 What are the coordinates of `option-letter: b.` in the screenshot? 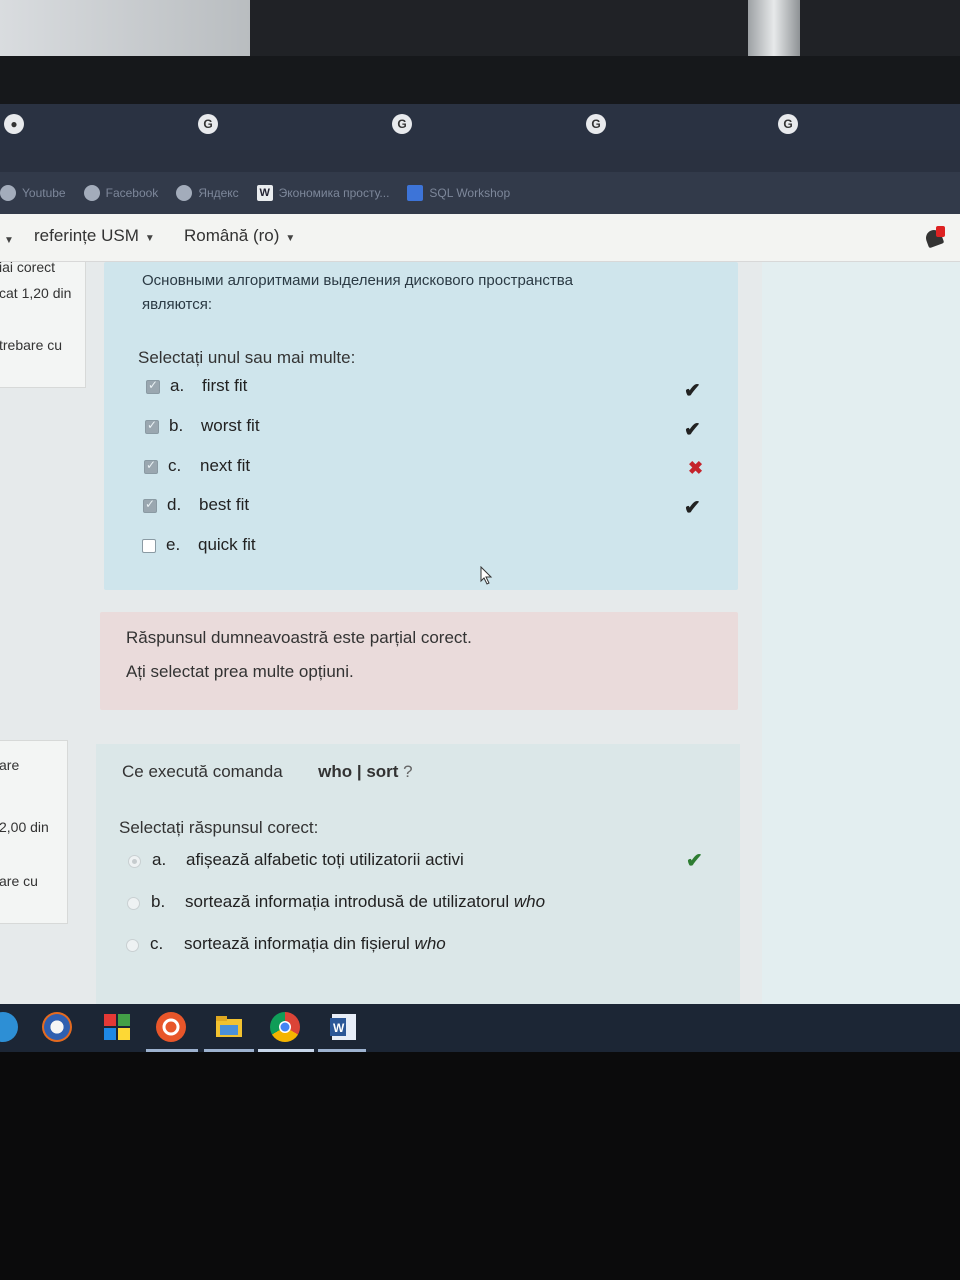 It's located at (176, 425).